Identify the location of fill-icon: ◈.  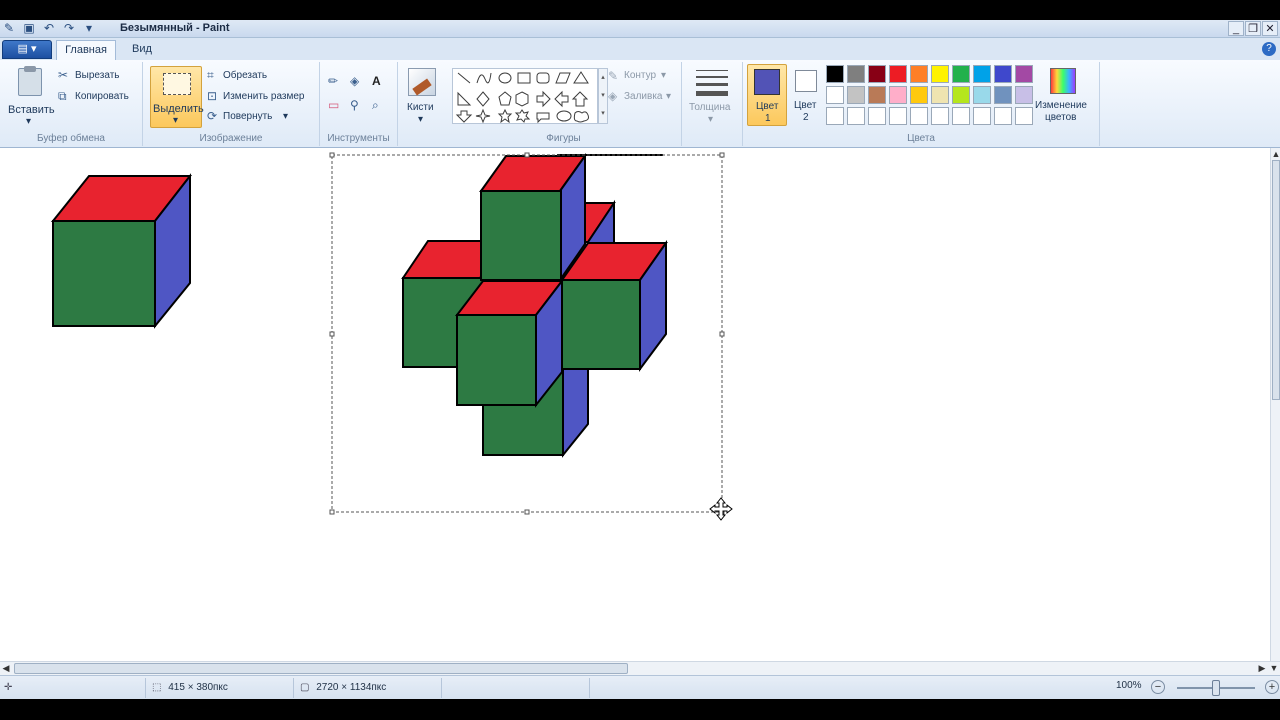
(613, 96).